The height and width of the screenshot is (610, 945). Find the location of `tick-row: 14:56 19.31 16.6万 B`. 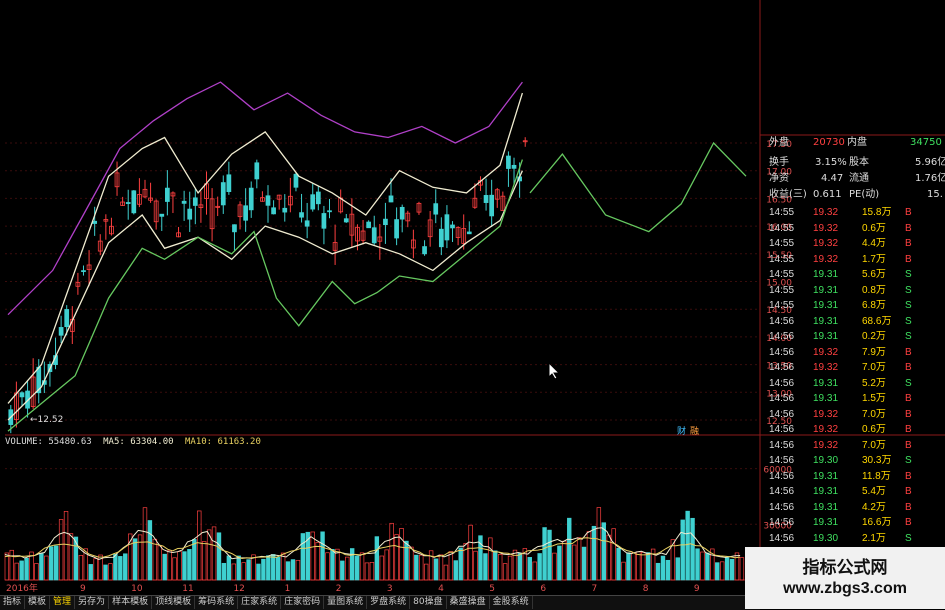

tick-row: 14:56 19.31 16.6万 B is located at coordinates (855, 523).